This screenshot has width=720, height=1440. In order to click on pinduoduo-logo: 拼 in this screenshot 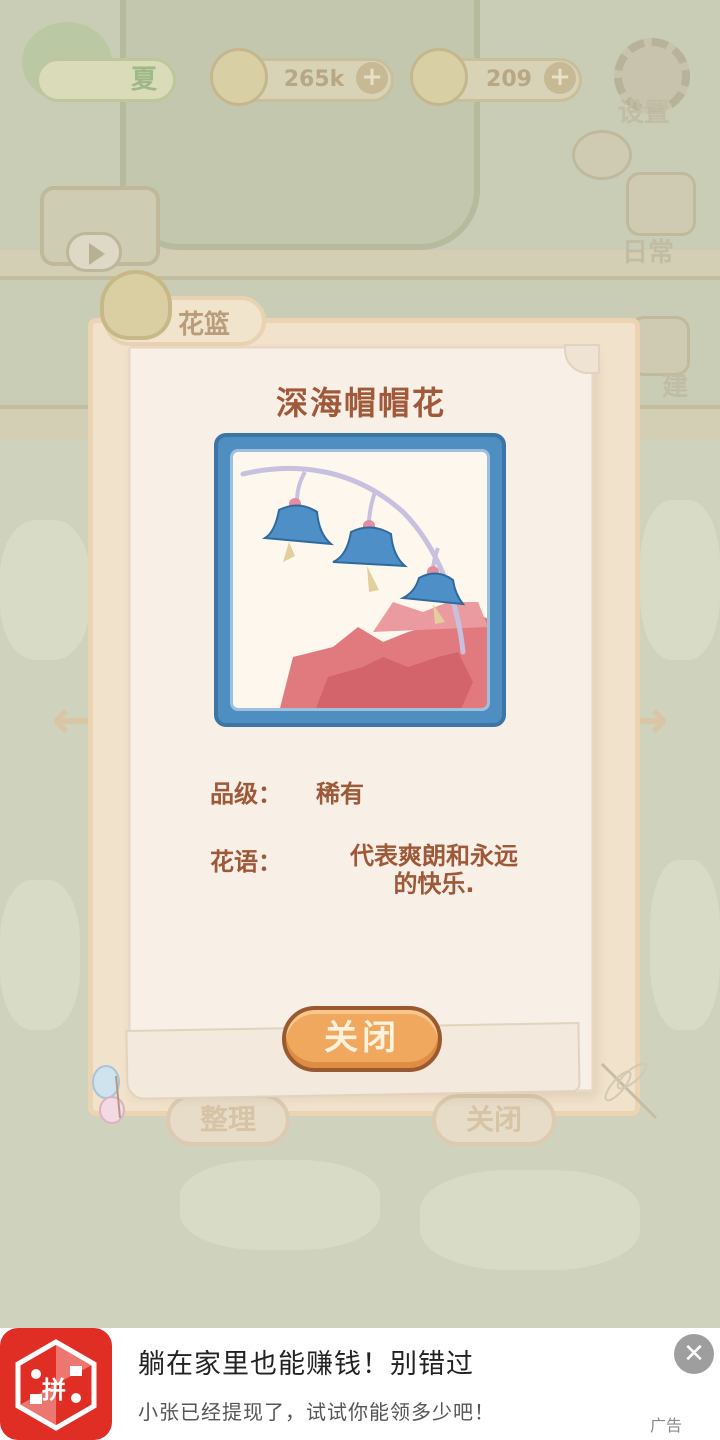, I will do `click(56, 1384)`.